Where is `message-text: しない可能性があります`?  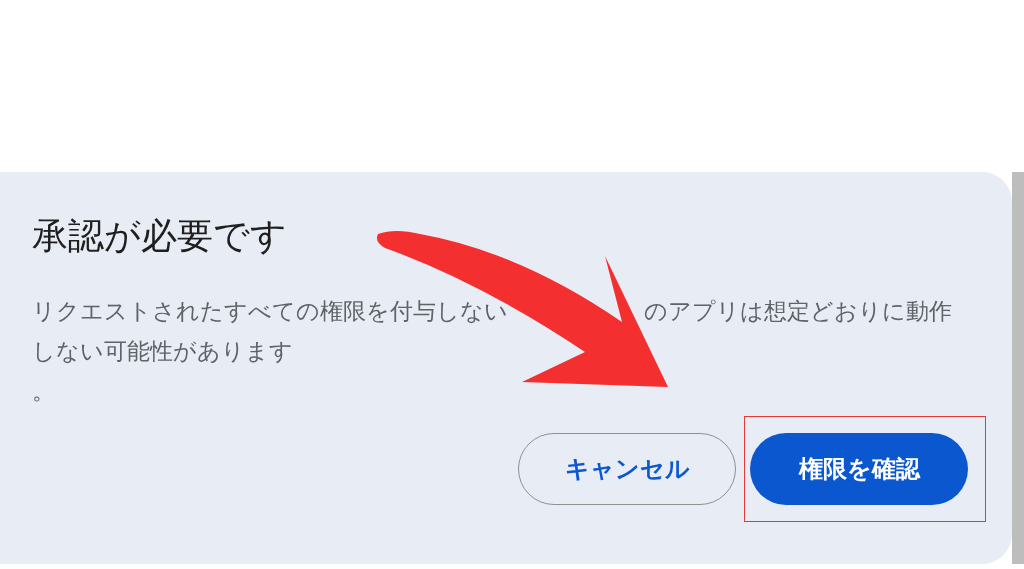 message-text: しない可能性があります is located at coordinates (162, 351).